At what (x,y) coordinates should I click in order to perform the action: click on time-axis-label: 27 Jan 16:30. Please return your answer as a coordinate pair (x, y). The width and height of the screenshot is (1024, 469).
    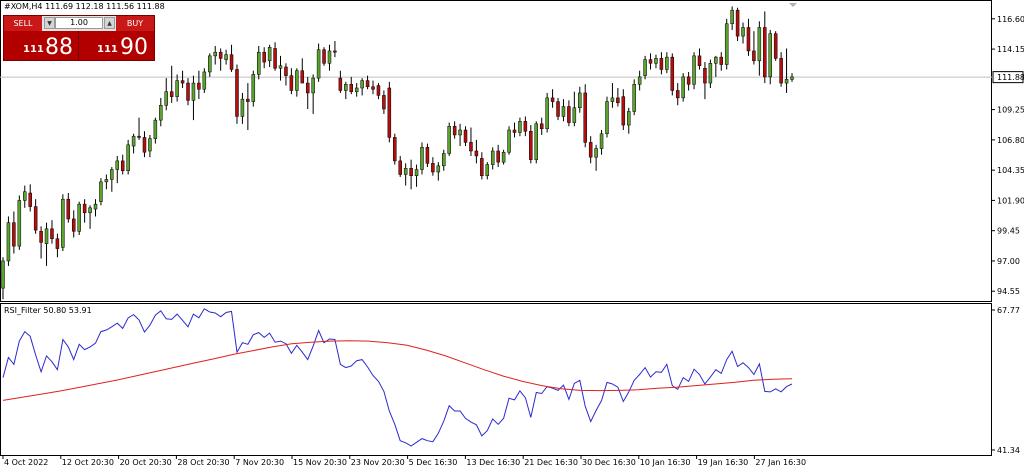
    Looking at the image, I should click on (780, 462).